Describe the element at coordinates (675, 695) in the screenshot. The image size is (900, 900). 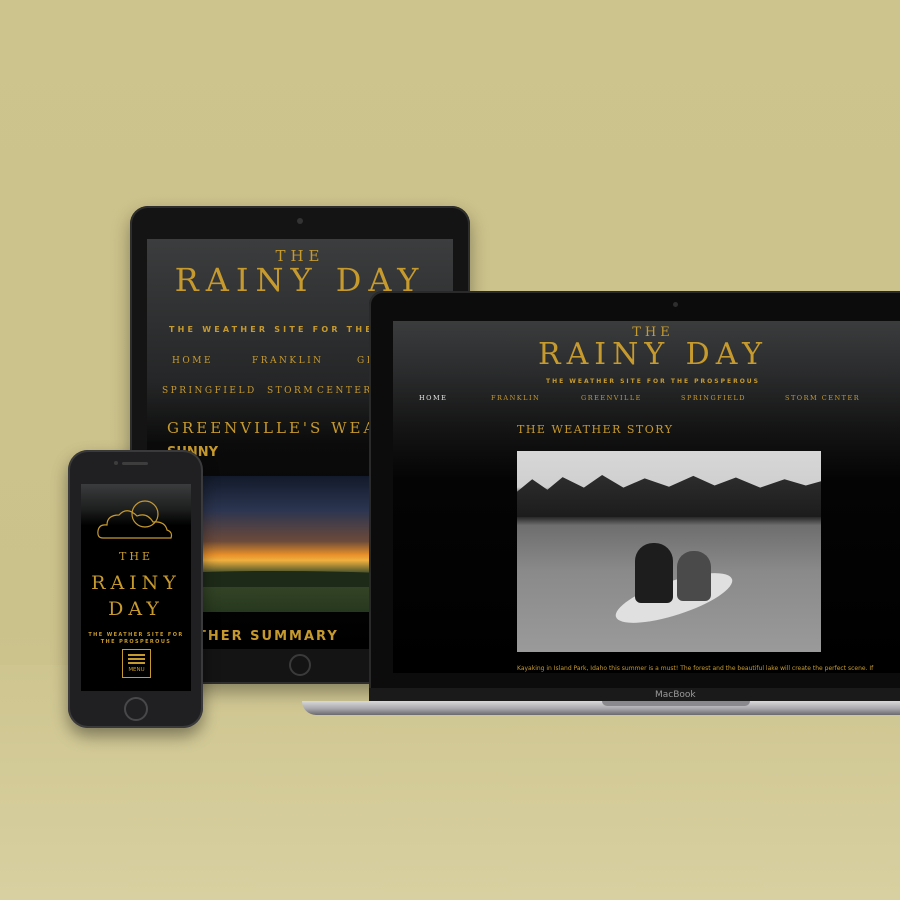
I see `laptop-brand-label: MacBook` at that location.